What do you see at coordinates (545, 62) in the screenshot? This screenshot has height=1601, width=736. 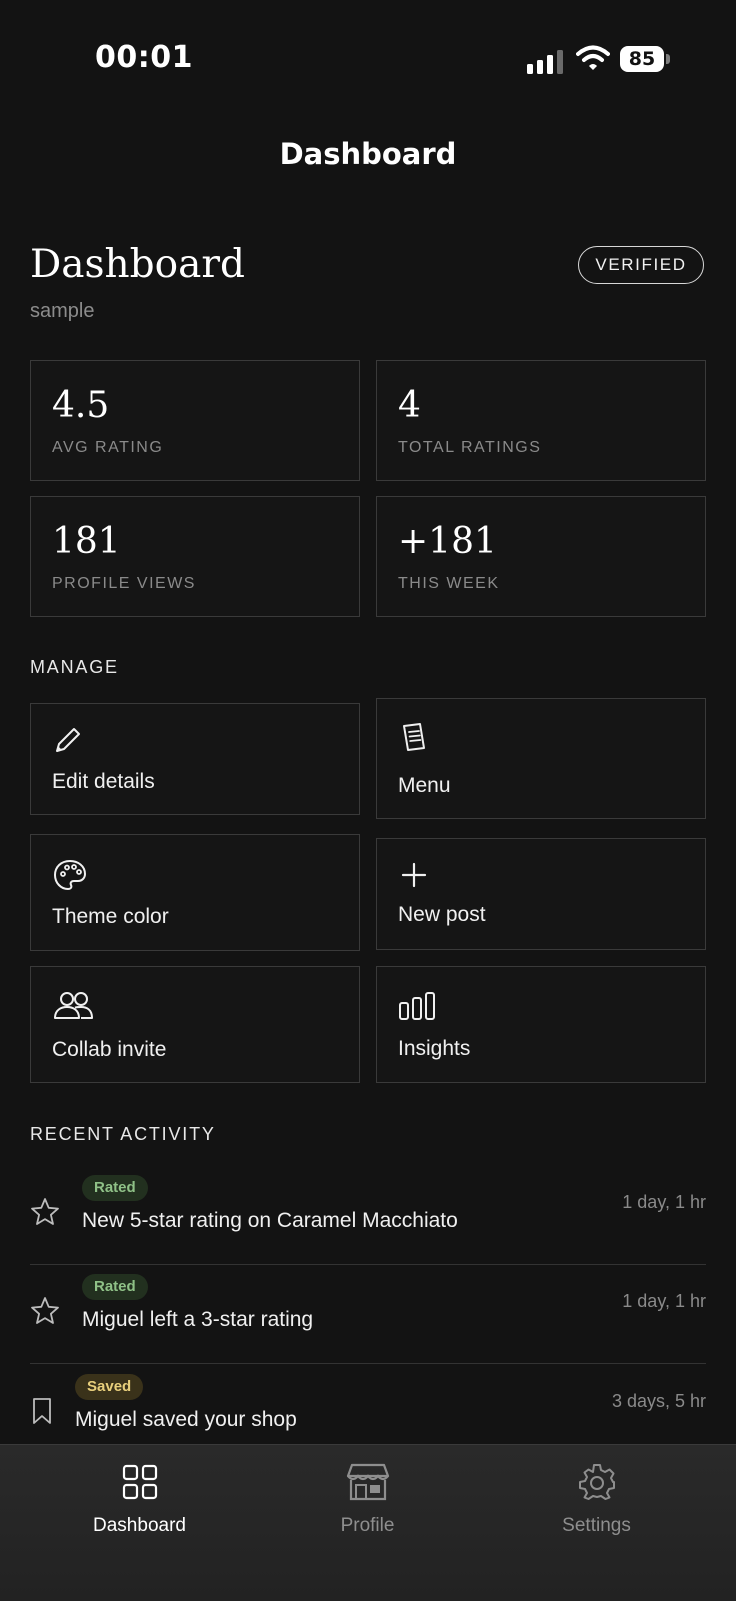 I see `cellular-signal-icon` at bounding box center [545, 62].